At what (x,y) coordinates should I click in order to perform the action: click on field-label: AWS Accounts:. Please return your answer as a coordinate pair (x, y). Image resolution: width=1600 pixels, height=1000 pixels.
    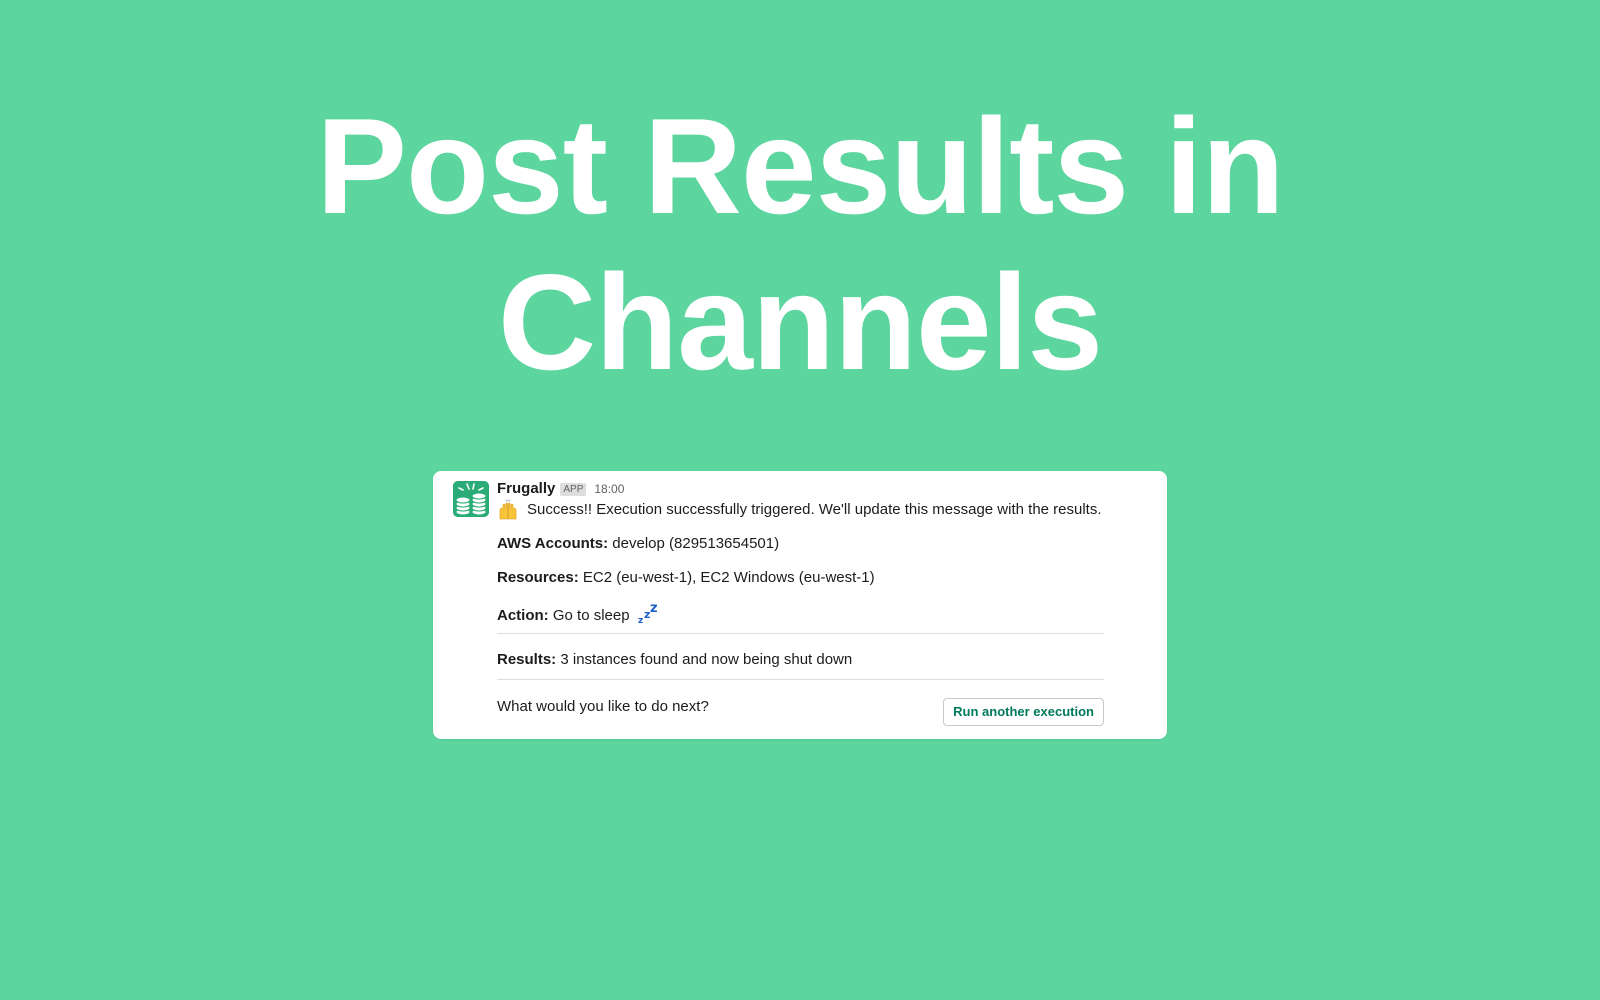
    Looking at the image, I should click on (553, 543).